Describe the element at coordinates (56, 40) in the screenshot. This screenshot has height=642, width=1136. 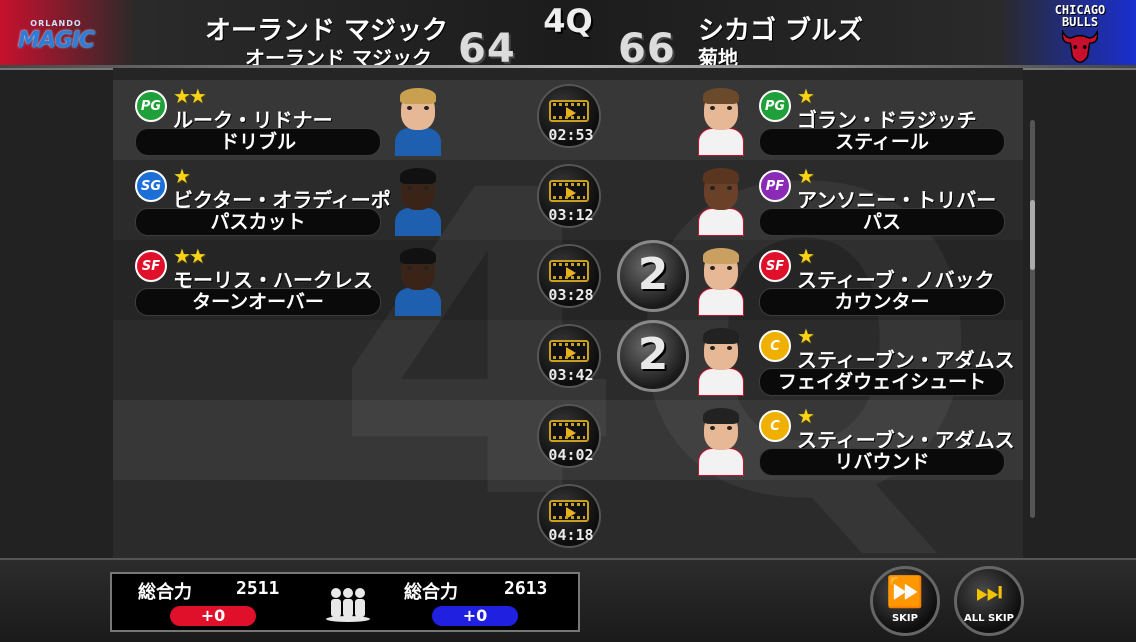
I see `home-logo-wordmark: MAGIC` at that location.